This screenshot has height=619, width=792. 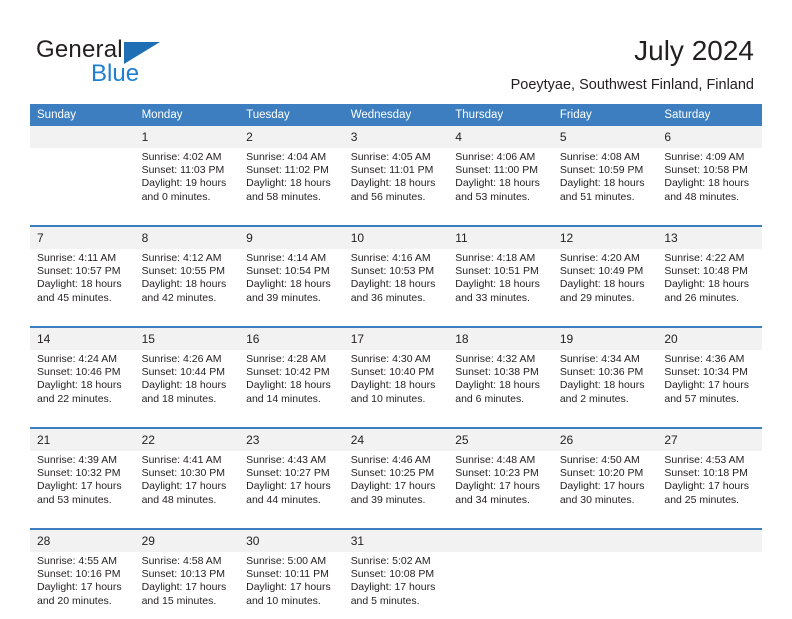 What do you see at coordinates (283, 398) in the screenshot?
I see `daylight-text-cont: and 14 minutes.` at bounding box center [283, 398].